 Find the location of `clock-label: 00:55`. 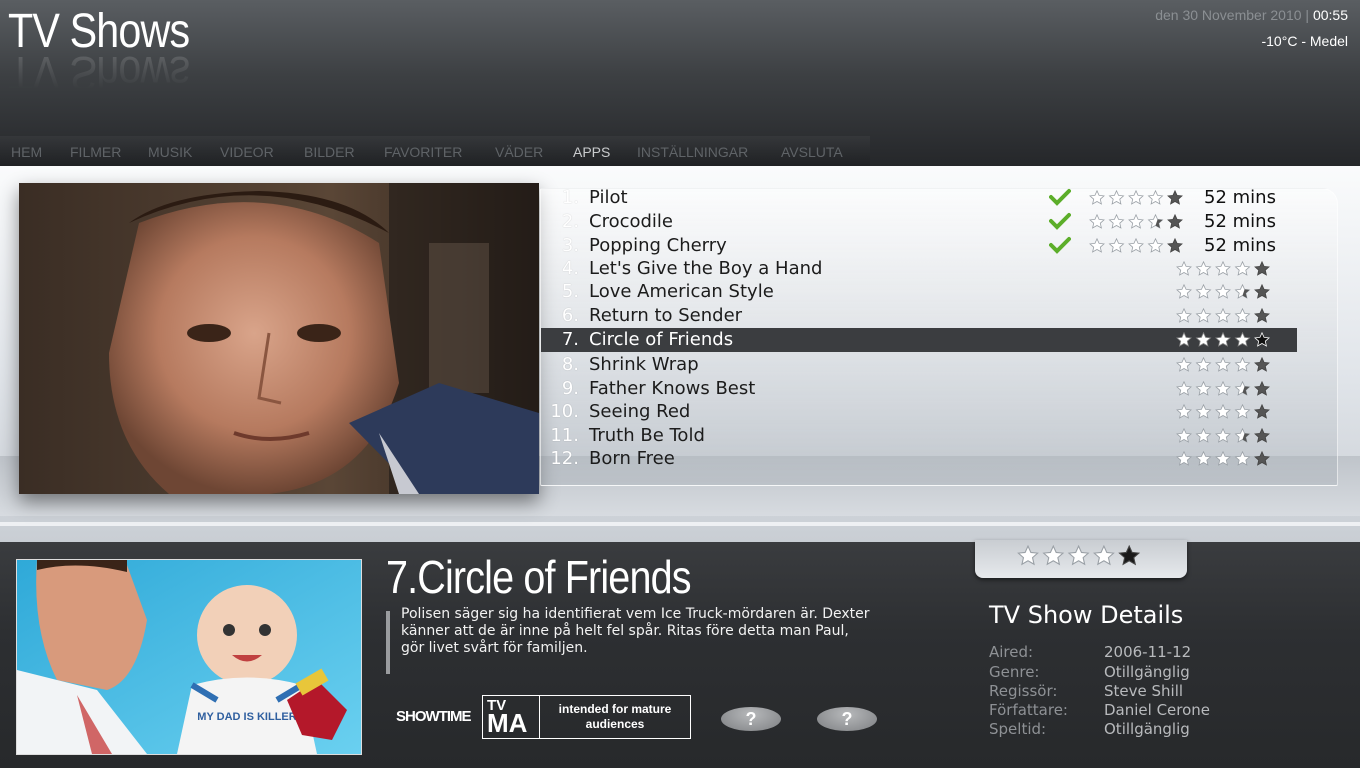

clock-label: 00:55 is located at coordinates (1330, 15).